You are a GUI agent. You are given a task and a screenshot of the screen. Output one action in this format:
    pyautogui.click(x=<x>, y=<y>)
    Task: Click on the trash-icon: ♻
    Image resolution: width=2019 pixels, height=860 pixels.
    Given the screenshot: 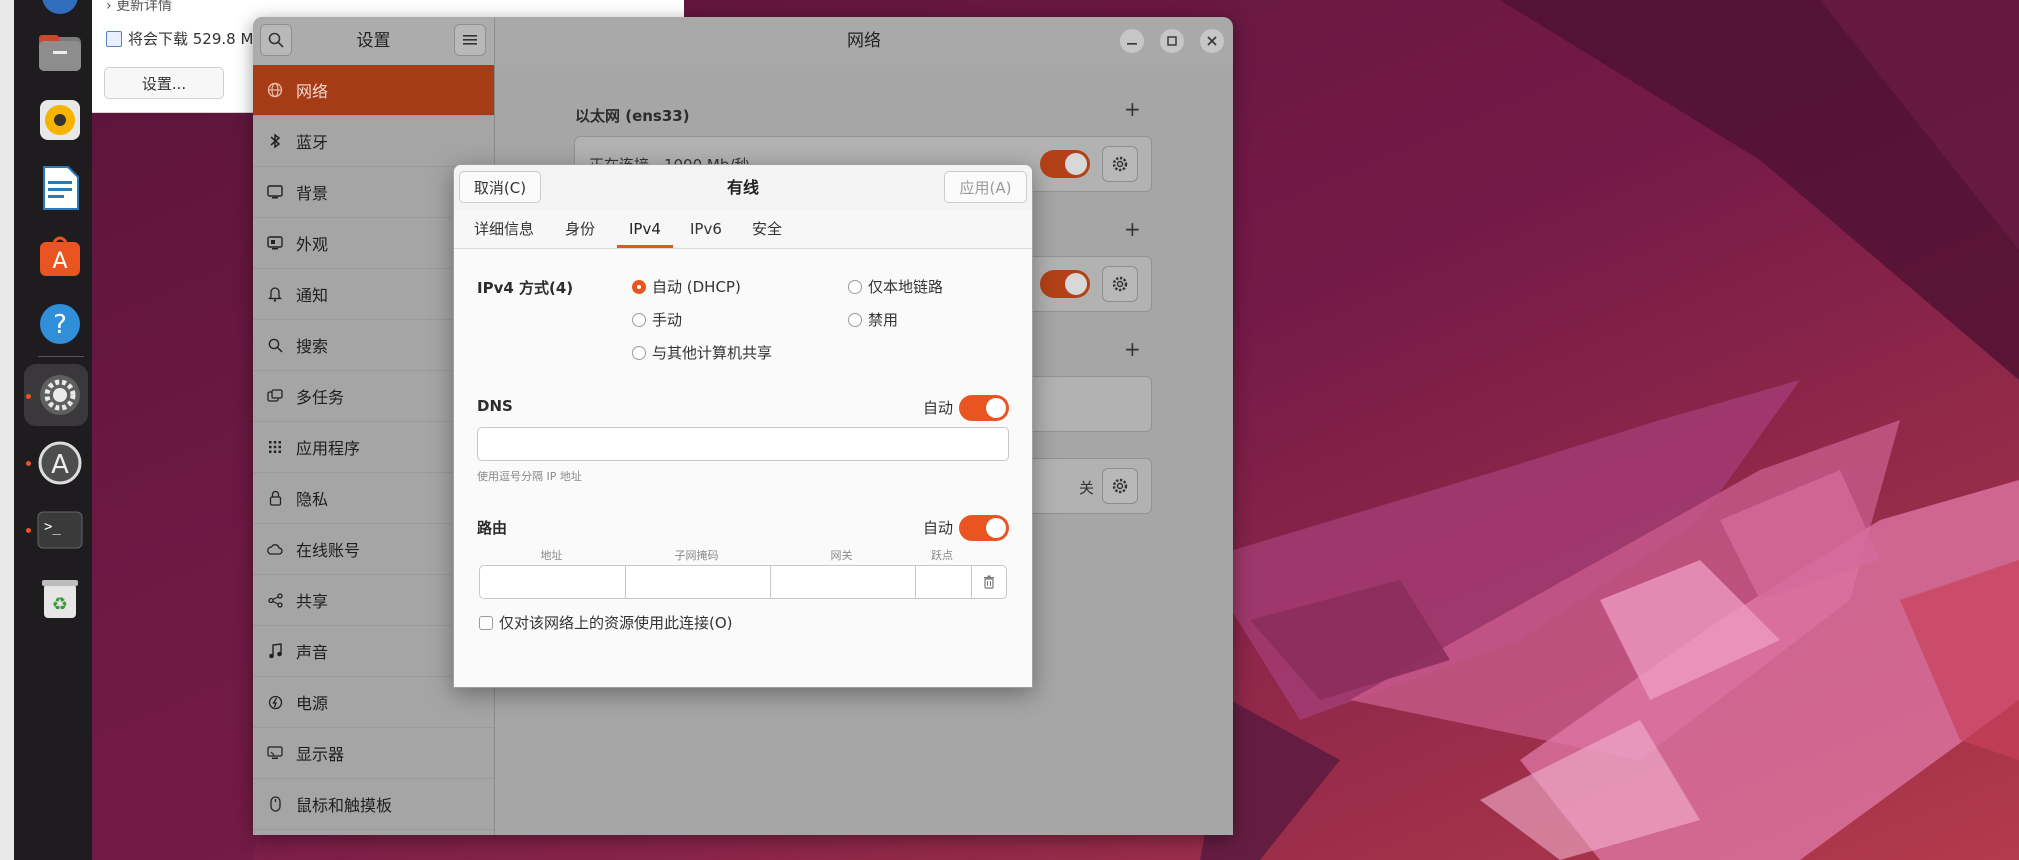 What is the action you would take?
    pyautogui.click(x=60, y=598)
    